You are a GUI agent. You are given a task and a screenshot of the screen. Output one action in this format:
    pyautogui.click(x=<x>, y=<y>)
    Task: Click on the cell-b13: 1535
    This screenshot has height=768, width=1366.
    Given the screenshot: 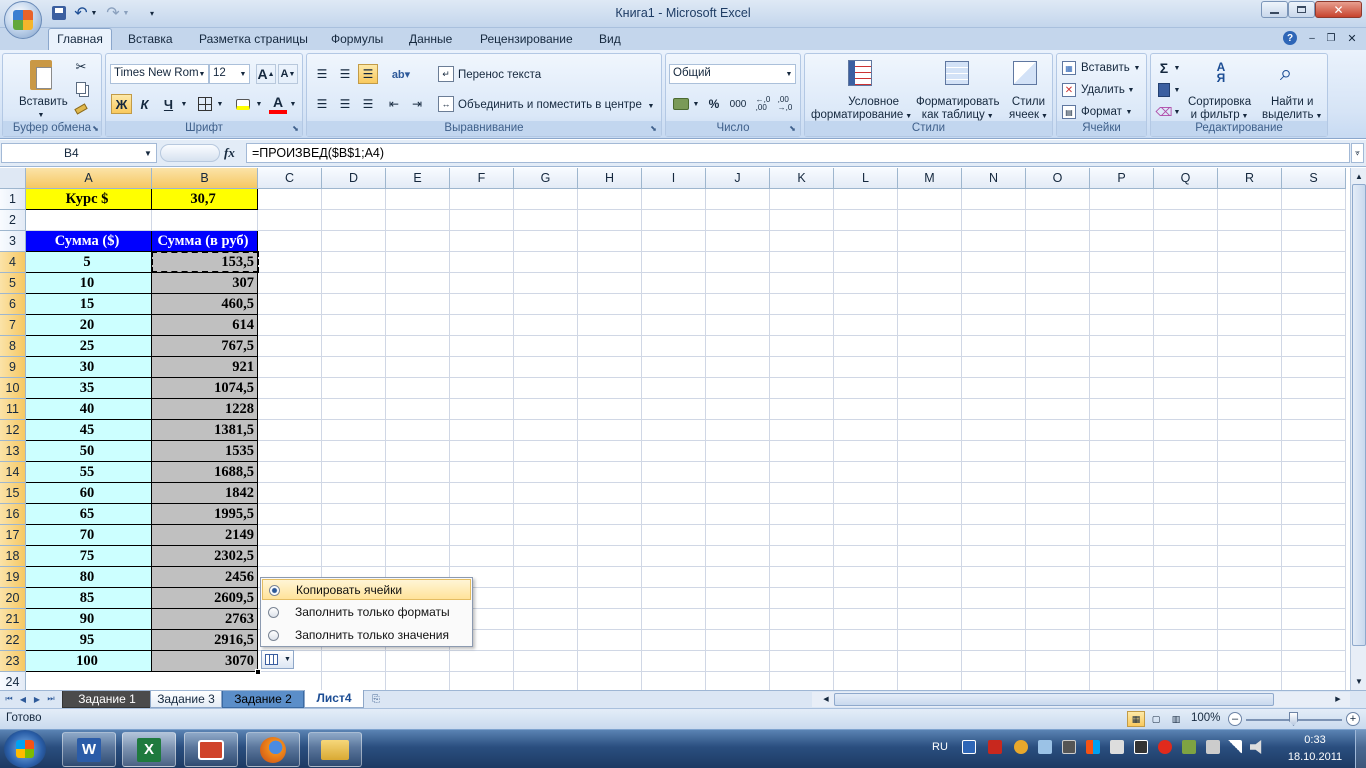 What is the action you would take?
    pyautogui.click(x=205, y=451)
    